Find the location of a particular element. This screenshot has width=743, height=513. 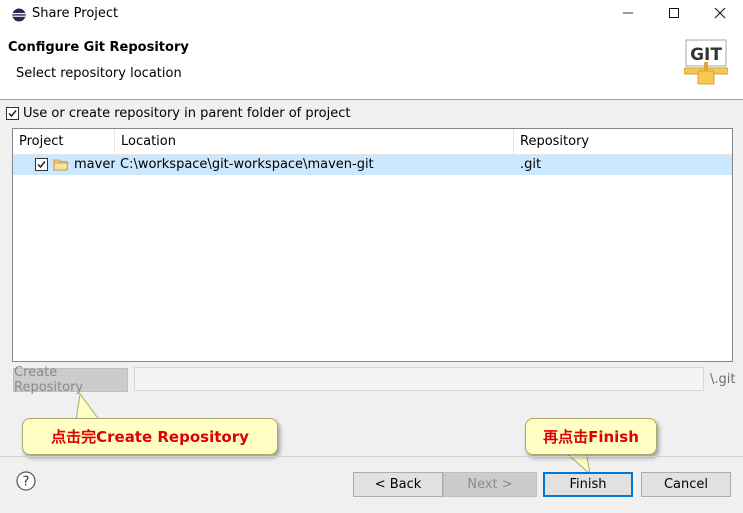

callout-right: 再点击Finish is located at coordinates (591, 436).